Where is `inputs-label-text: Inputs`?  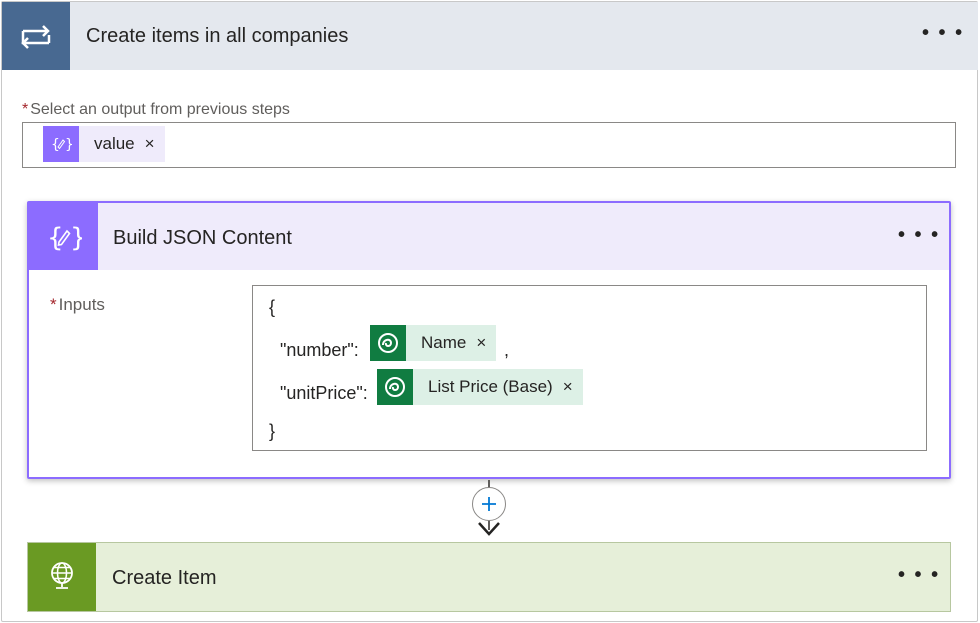
inputs-label-text: Inputs is located at coordinates (81, 304).